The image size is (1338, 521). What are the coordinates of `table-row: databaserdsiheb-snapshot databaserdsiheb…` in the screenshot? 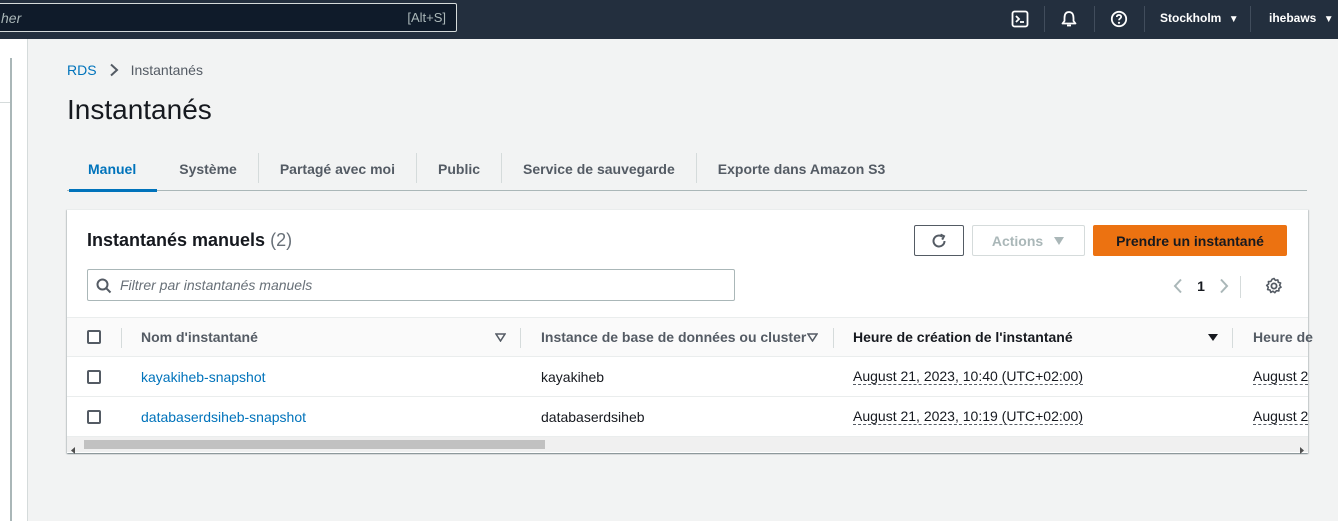 It's located at (688, 417).